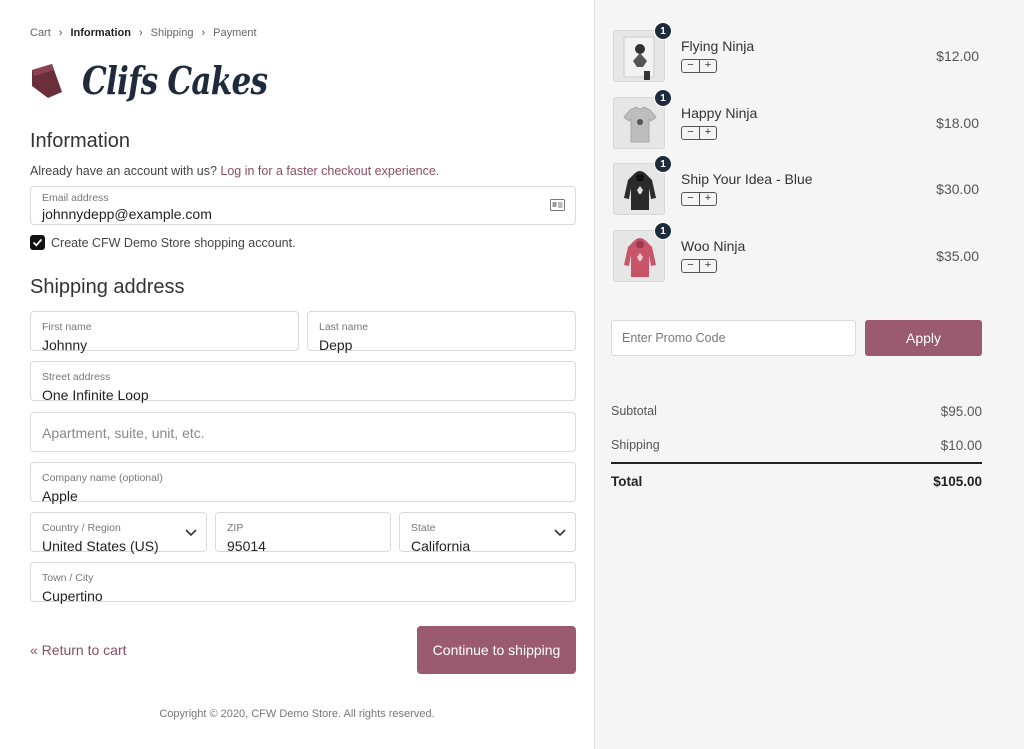 This screenshot has height=749, width=1024. I want to click on country-label: Country / Region, so click(81, 528).